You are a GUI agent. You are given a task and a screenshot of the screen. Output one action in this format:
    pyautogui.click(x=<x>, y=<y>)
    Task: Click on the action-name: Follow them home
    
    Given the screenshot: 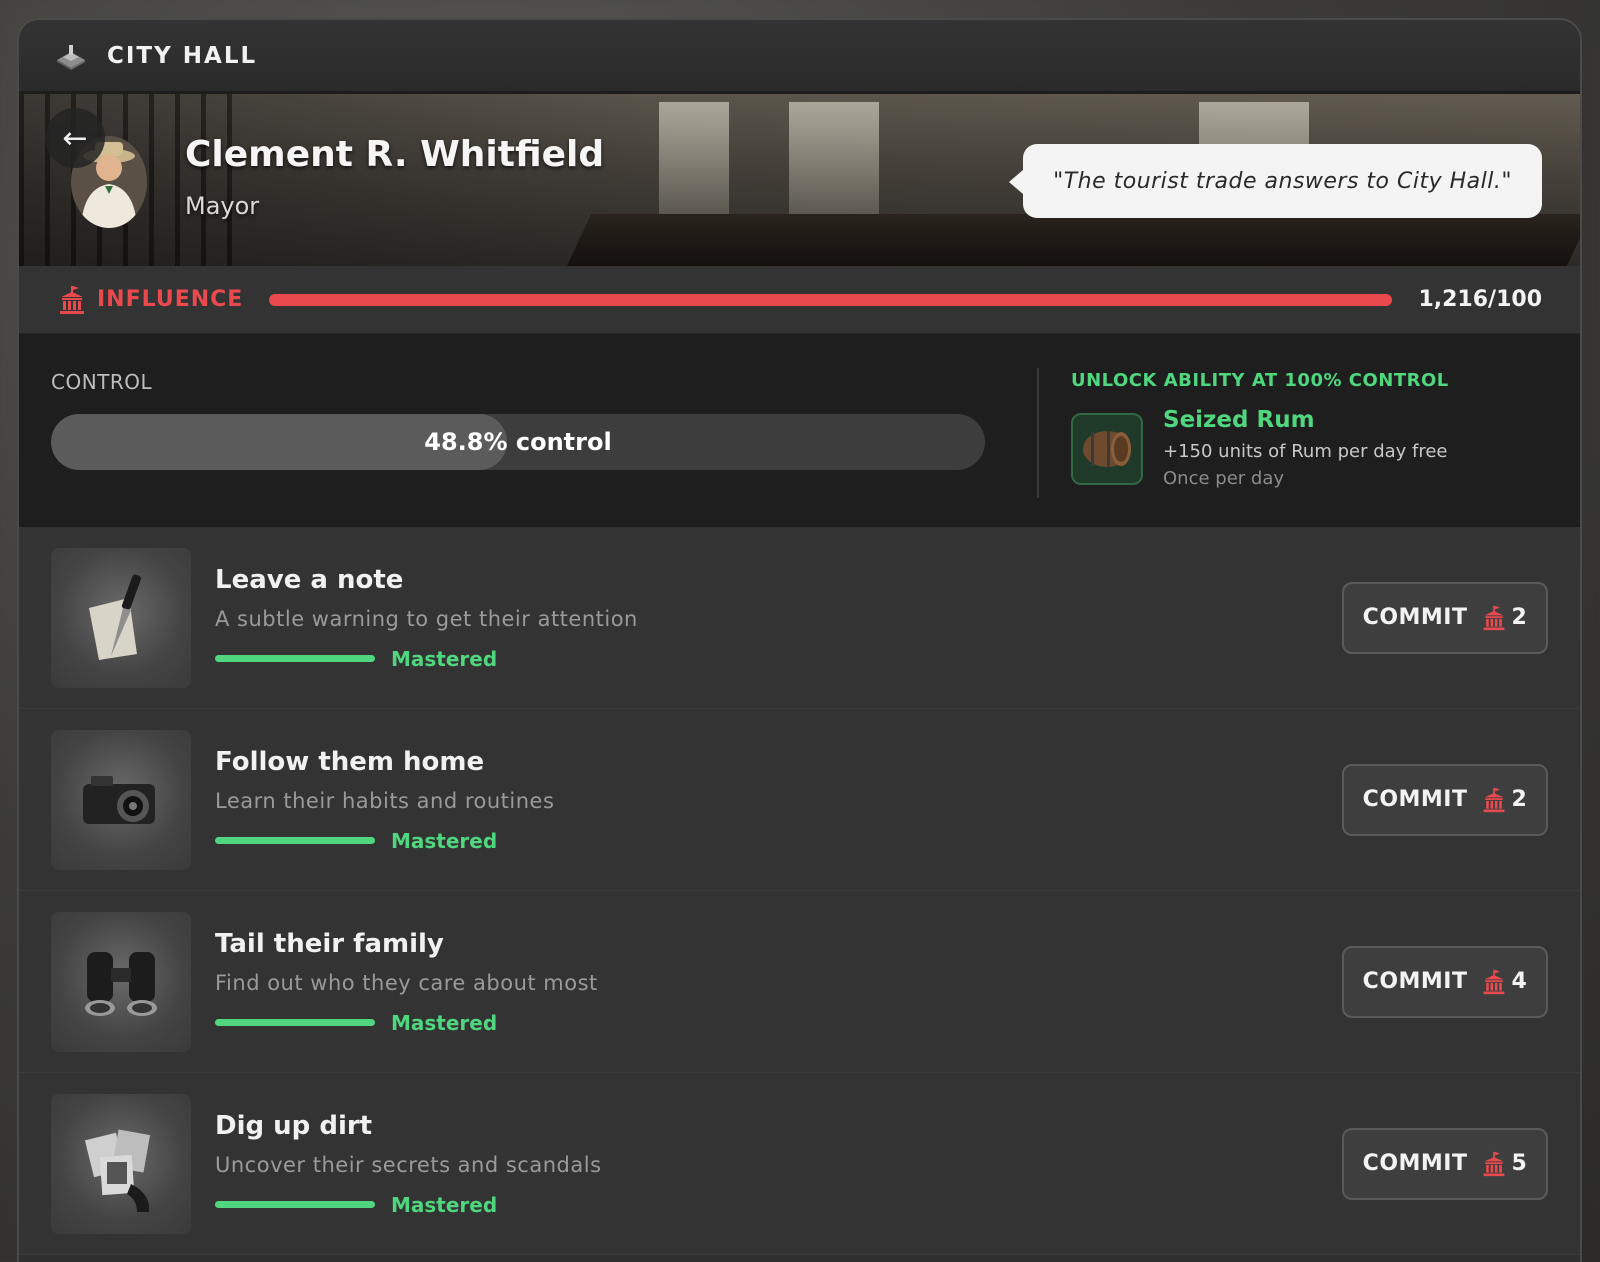 What is the action you would take?
    pyautogui.click(x=350, y=761)
    